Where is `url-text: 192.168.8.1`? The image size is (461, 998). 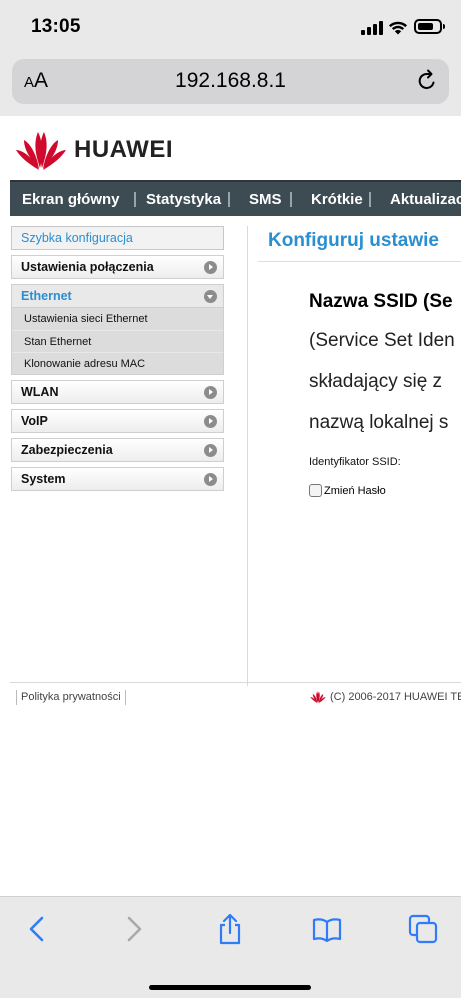
url-text: 192.168.8.1 is located at coordinates (230, 81).